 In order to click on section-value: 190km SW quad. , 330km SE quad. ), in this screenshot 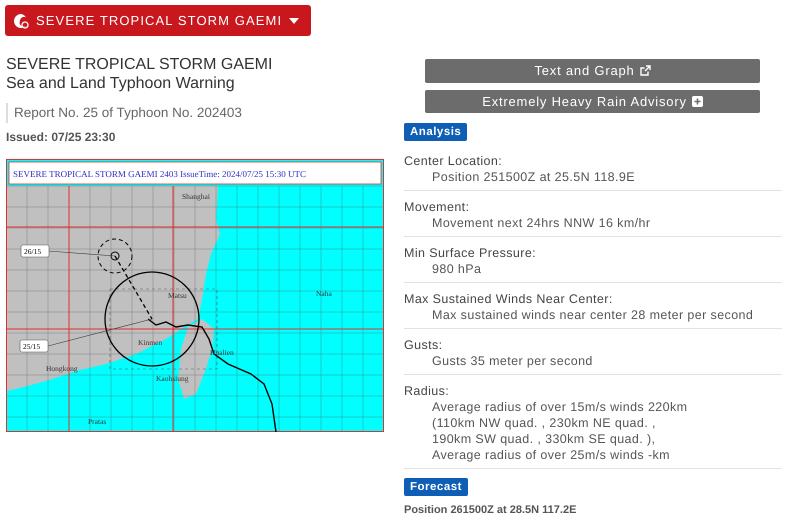, I will do `click(543, 439)`.